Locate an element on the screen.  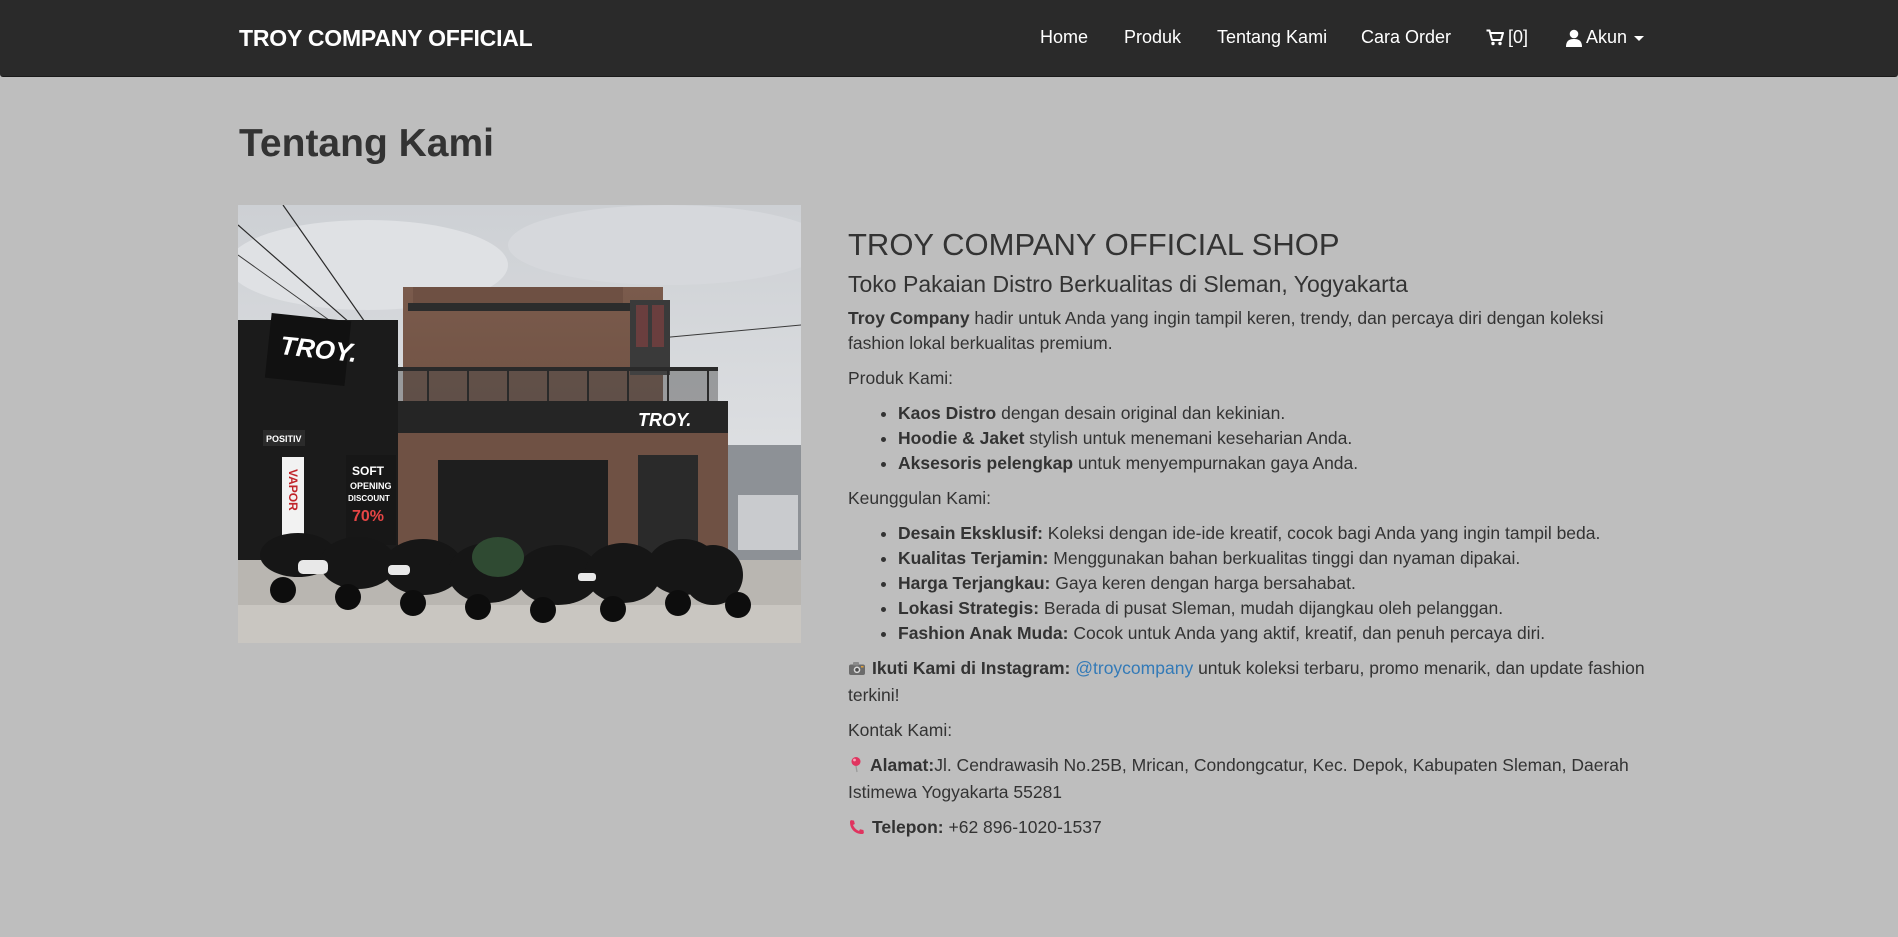
banner-line-3: DISCOUNT is located at coordinates (369, 498).